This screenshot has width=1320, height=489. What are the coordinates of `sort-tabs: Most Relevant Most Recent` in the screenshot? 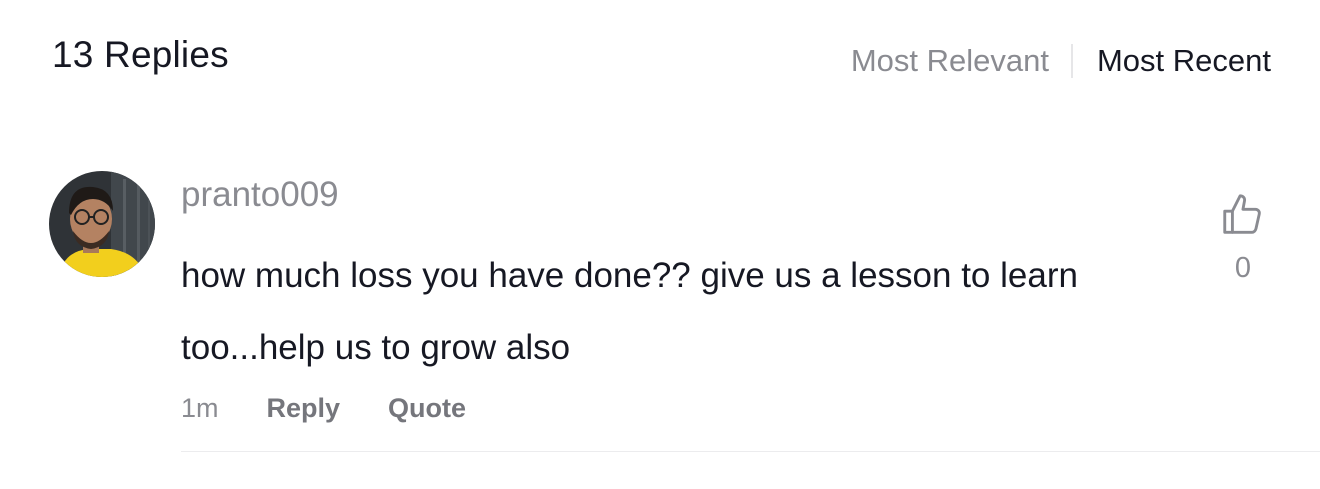 It's located at (1061, 61).